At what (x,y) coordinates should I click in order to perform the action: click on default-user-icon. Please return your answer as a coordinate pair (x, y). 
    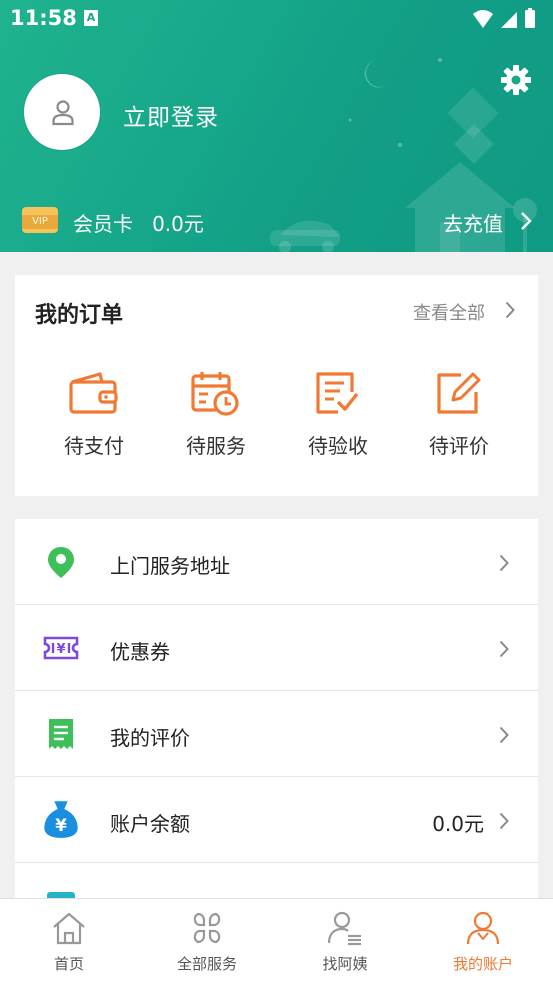
    Looking at the image, I should click on (63, 113).